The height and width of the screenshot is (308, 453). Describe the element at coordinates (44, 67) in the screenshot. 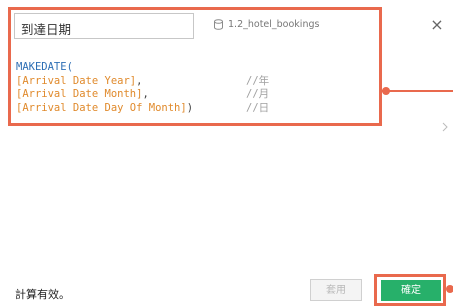

I see `function-name: MAKEDATE(` at that location.